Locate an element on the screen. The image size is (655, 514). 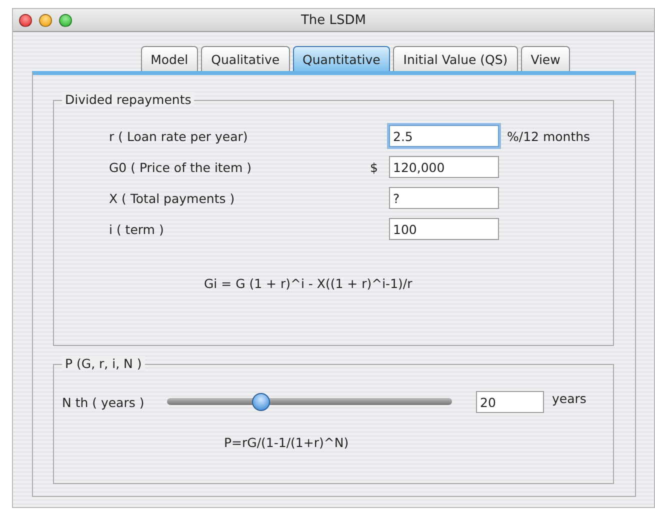
unit-label: years is located at coordinates (569, 398).